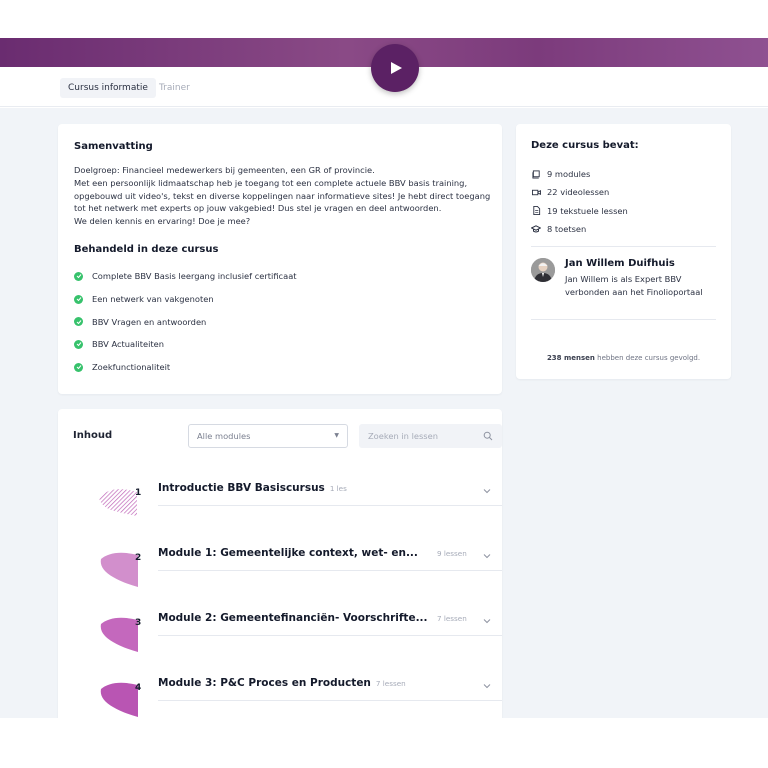  What do you see at coordinates (536, 211) in the screenshot?
I see `document-icon` at bounding box center [536, 211].